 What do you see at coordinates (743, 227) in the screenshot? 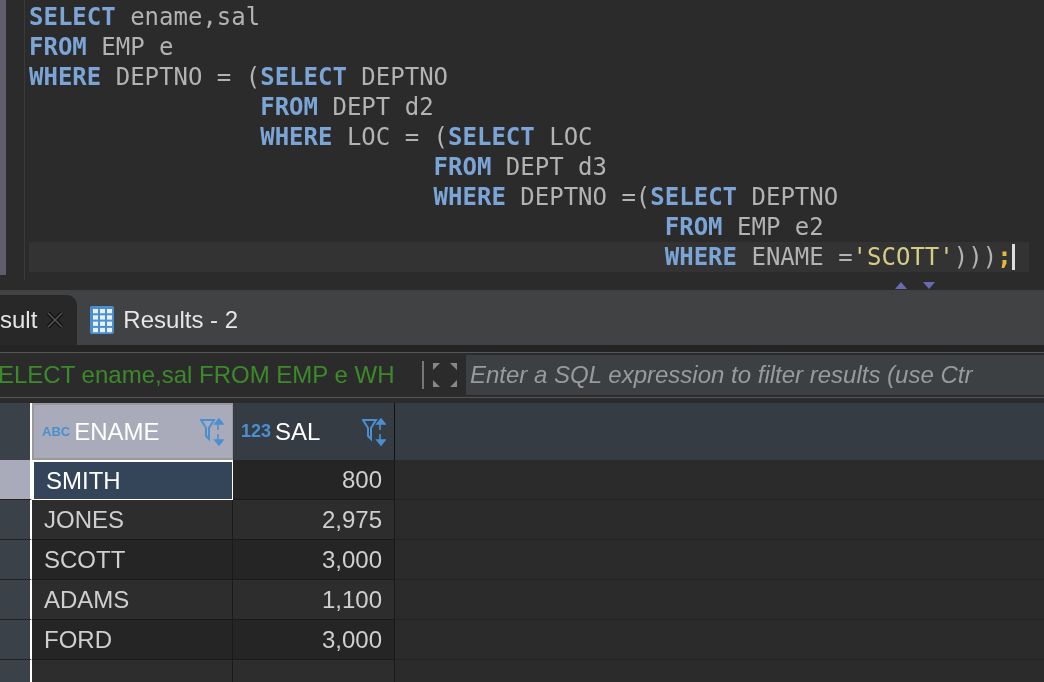
I see `code-line: FROM EMP e2` at bounding box center [743, 227].